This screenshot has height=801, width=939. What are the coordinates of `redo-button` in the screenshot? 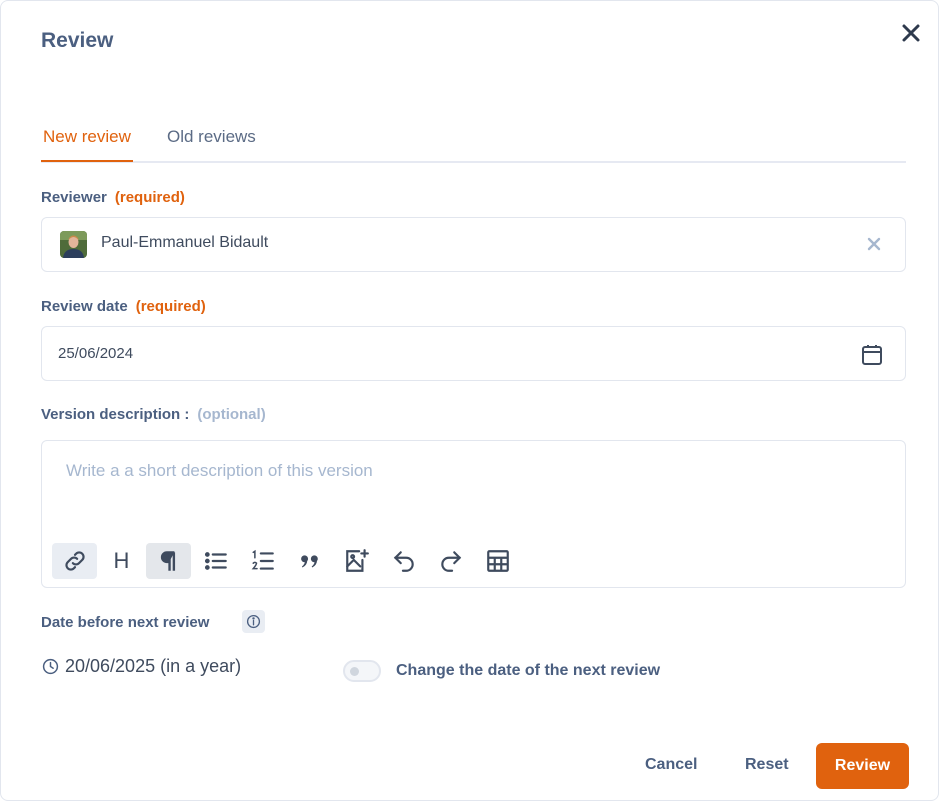 It's located at (450, 561).